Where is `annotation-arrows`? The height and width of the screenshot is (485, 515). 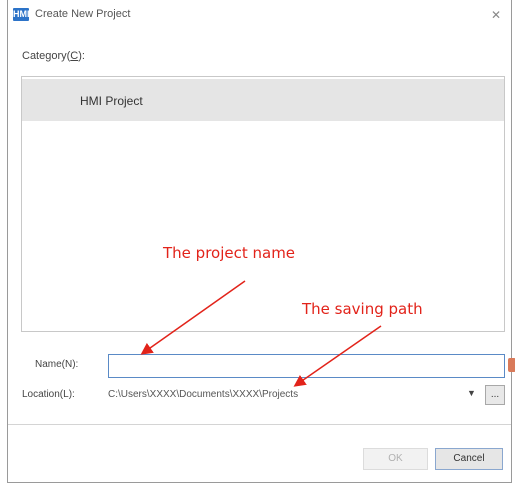
annotation-arrows is located at coordinates (261, 333).